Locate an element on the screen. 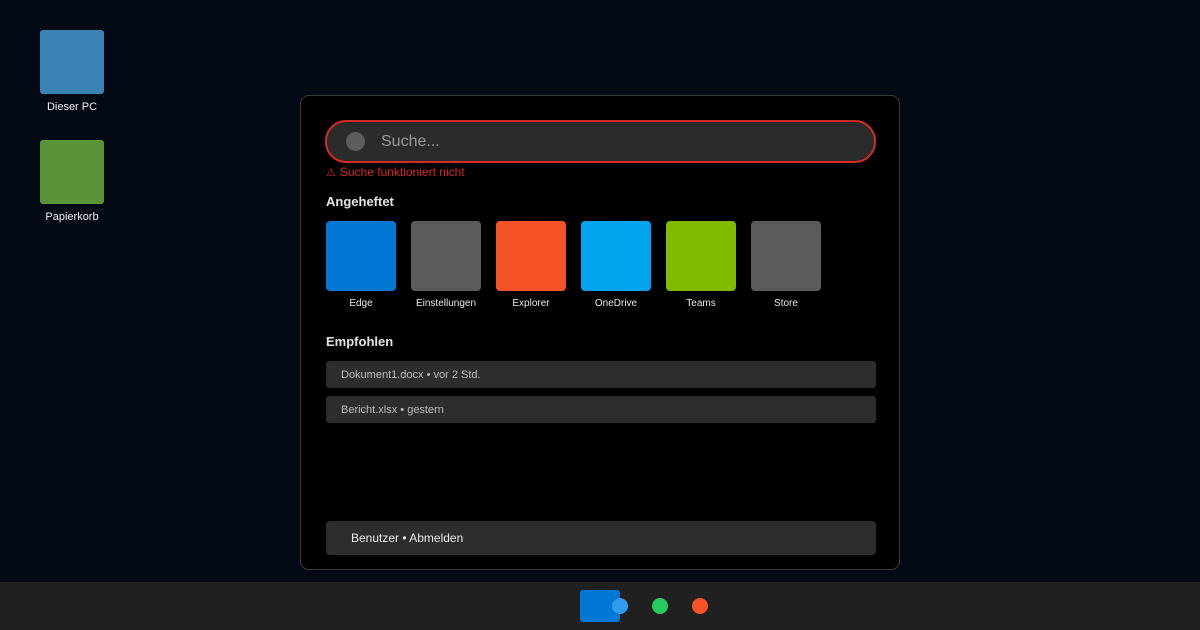  taskbar-app-blue-icon is located at coordinates (620, 606).